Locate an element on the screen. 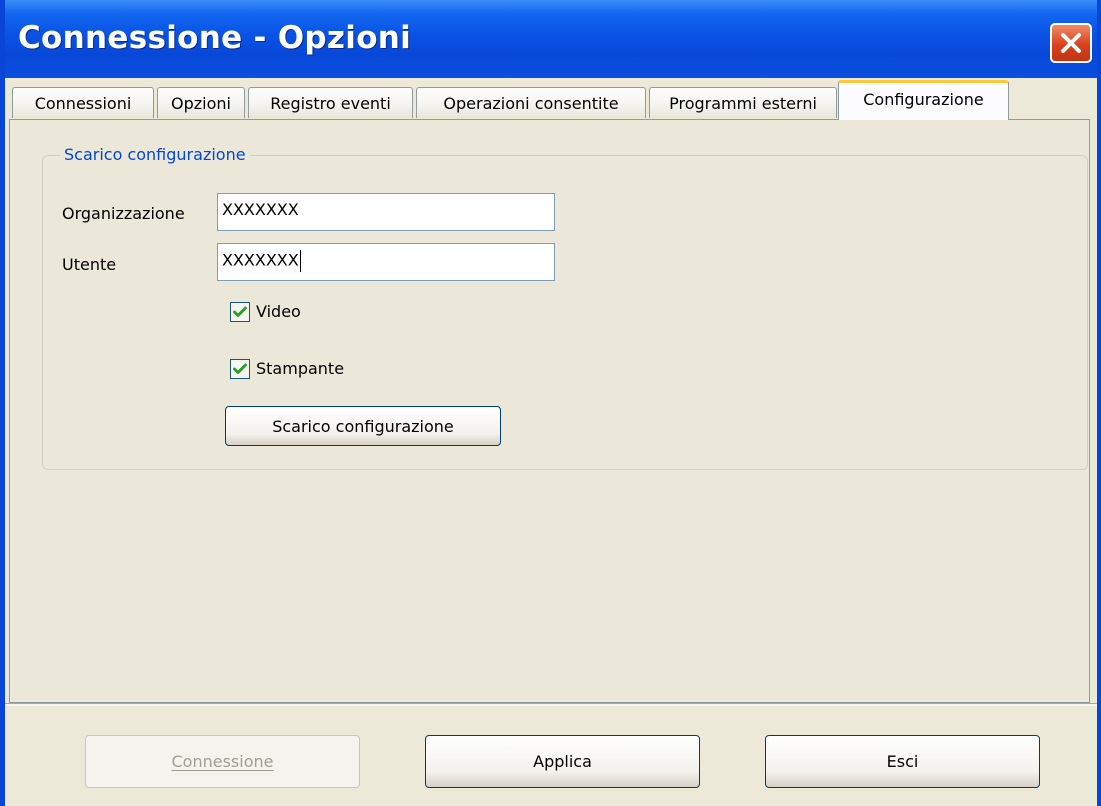 This screenshot has width=1101, height=806. tab-label: Connessioni is located at coordinates (83, 103).